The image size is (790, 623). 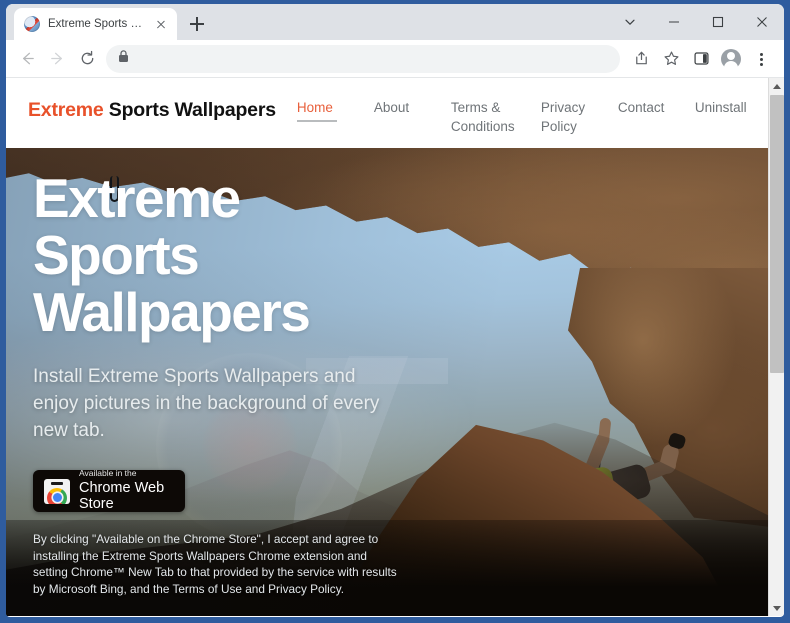 I want to click on tab-title: Extreme Sports Wallpapers, so click(x=96, y=24).